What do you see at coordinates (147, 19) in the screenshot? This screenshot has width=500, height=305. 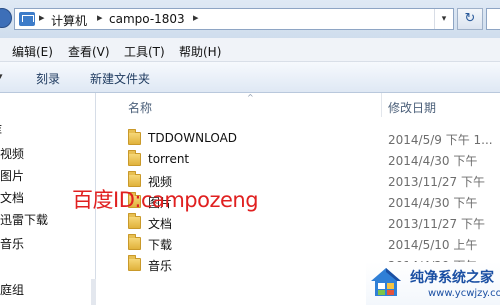 I see `breadcrumb-campo-1803: campo-1803` at bounding box center [147, 19].